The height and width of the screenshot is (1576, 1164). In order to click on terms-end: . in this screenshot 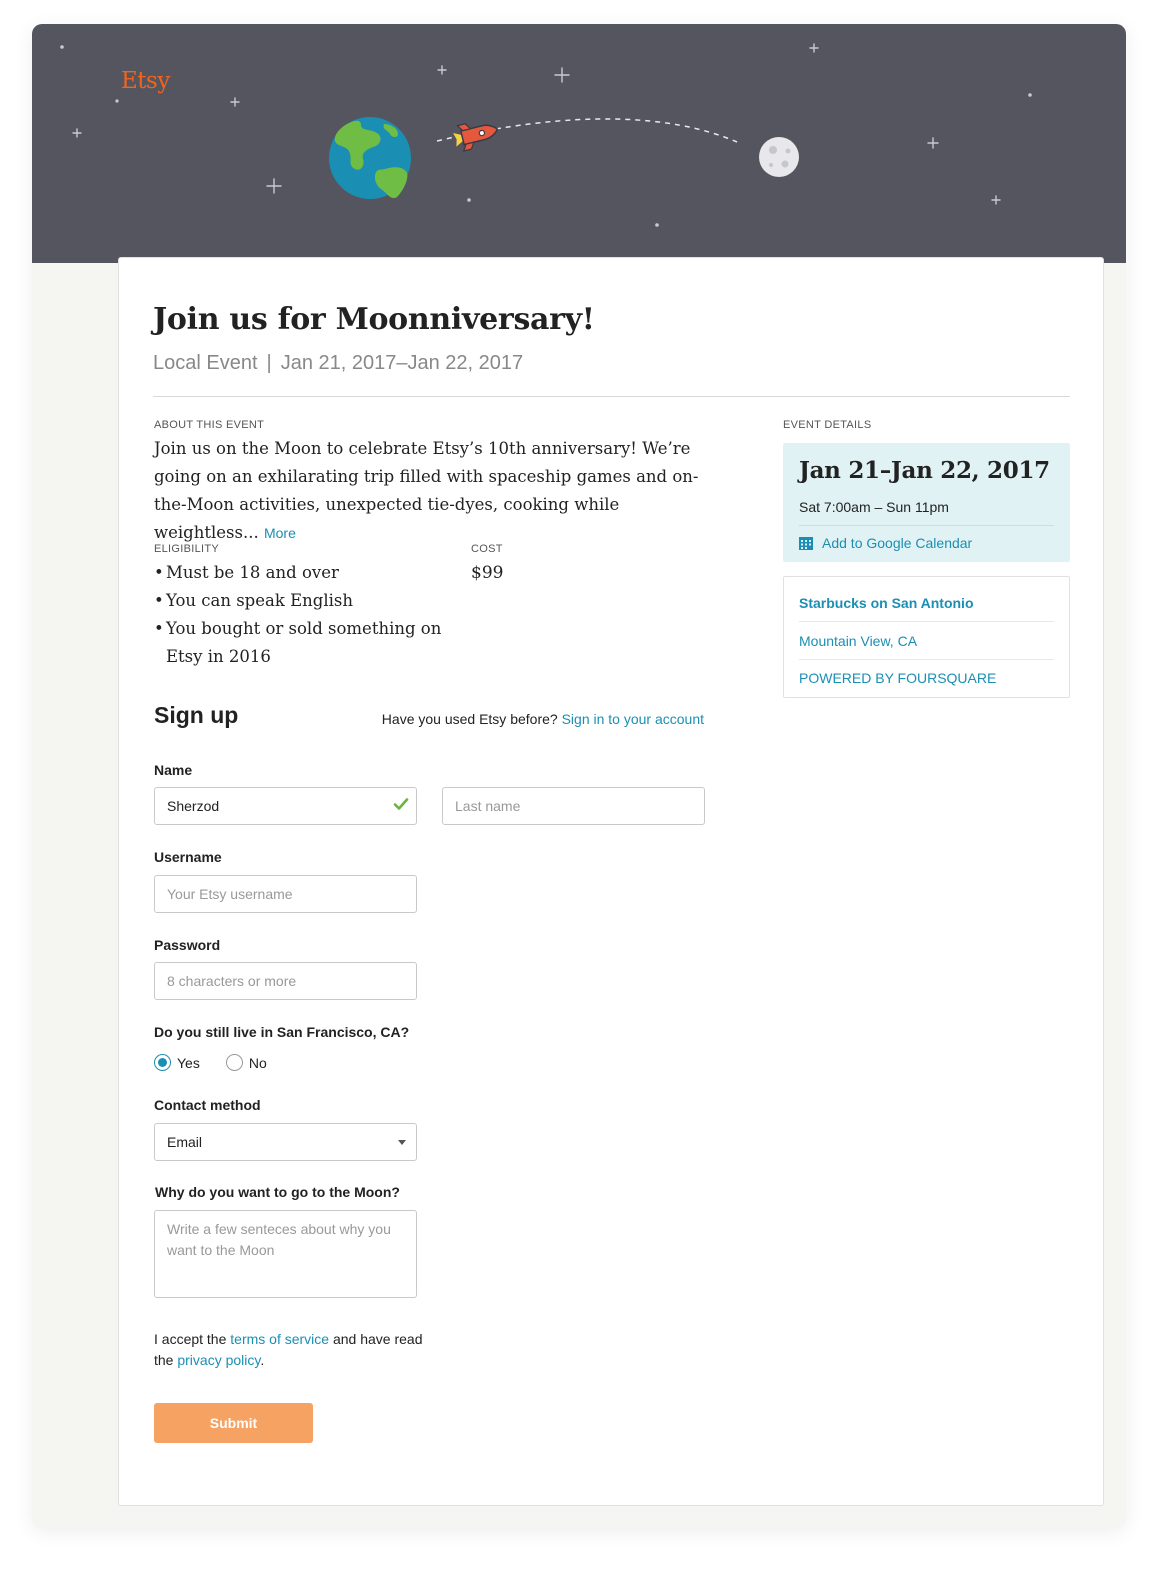, I will do `click(262, 1360)`.